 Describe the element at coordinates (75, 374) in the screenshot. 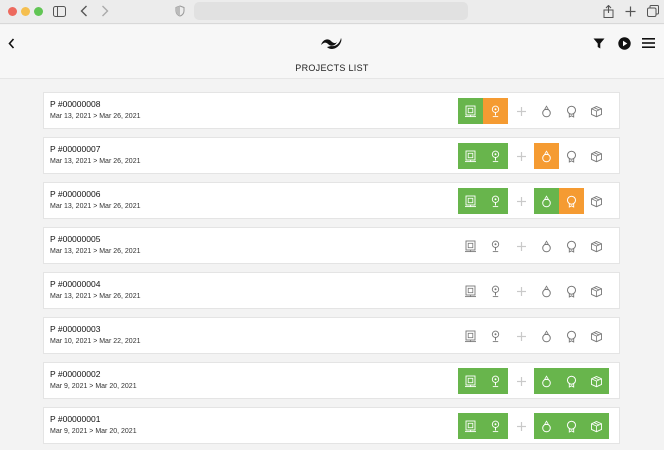

I see `project-title: P #00000002` at that location.